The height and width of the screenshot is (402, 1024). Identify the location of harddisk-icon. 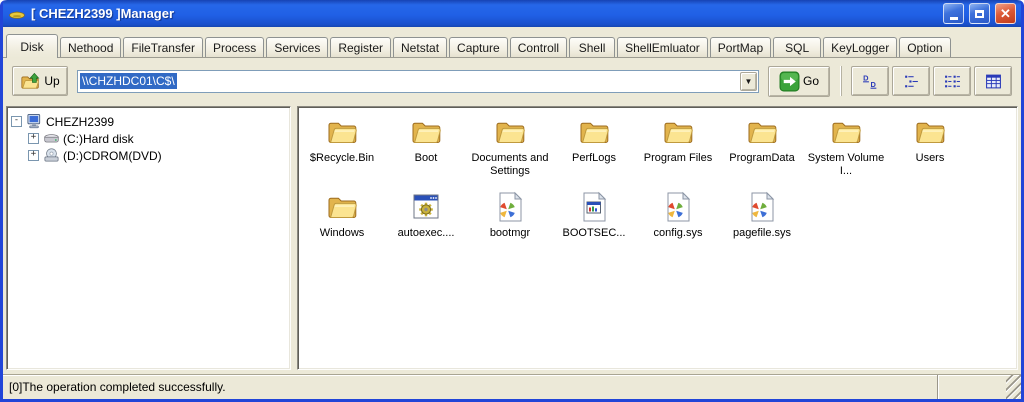
(51, 138).